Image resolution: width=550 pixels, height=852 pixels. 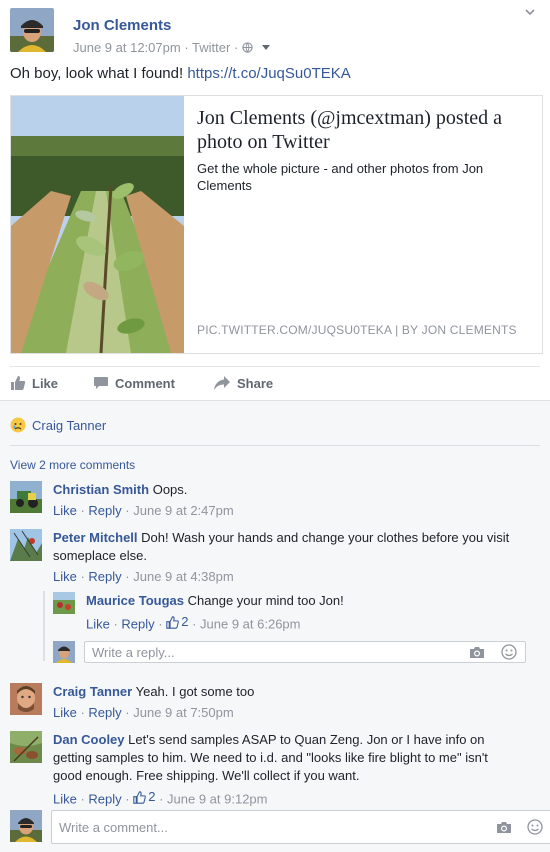 What do you see at coordinates (160, 797) in the screenshot?
I see `comment-meta: Like · Reply · 2 · June 9 at 9:12pm` at bounding box center [160, 797].